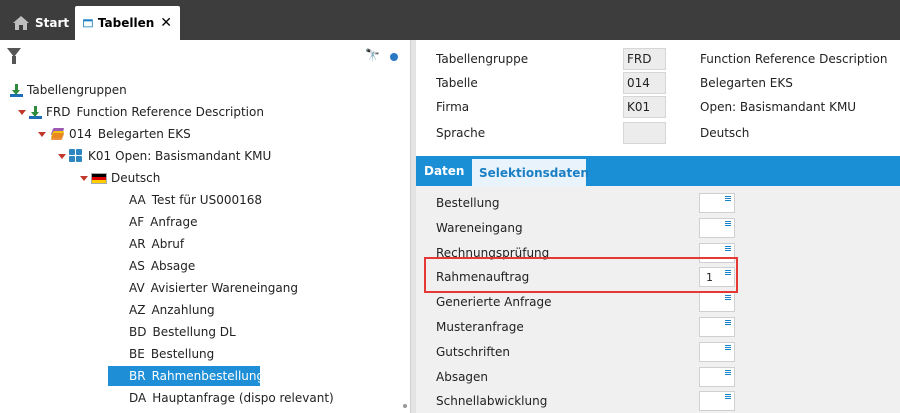 The height and width of the screenshot is (413, 900). I want to click on tree-node-company: K01 Open: Basismandant KMU, so click(164, 156).